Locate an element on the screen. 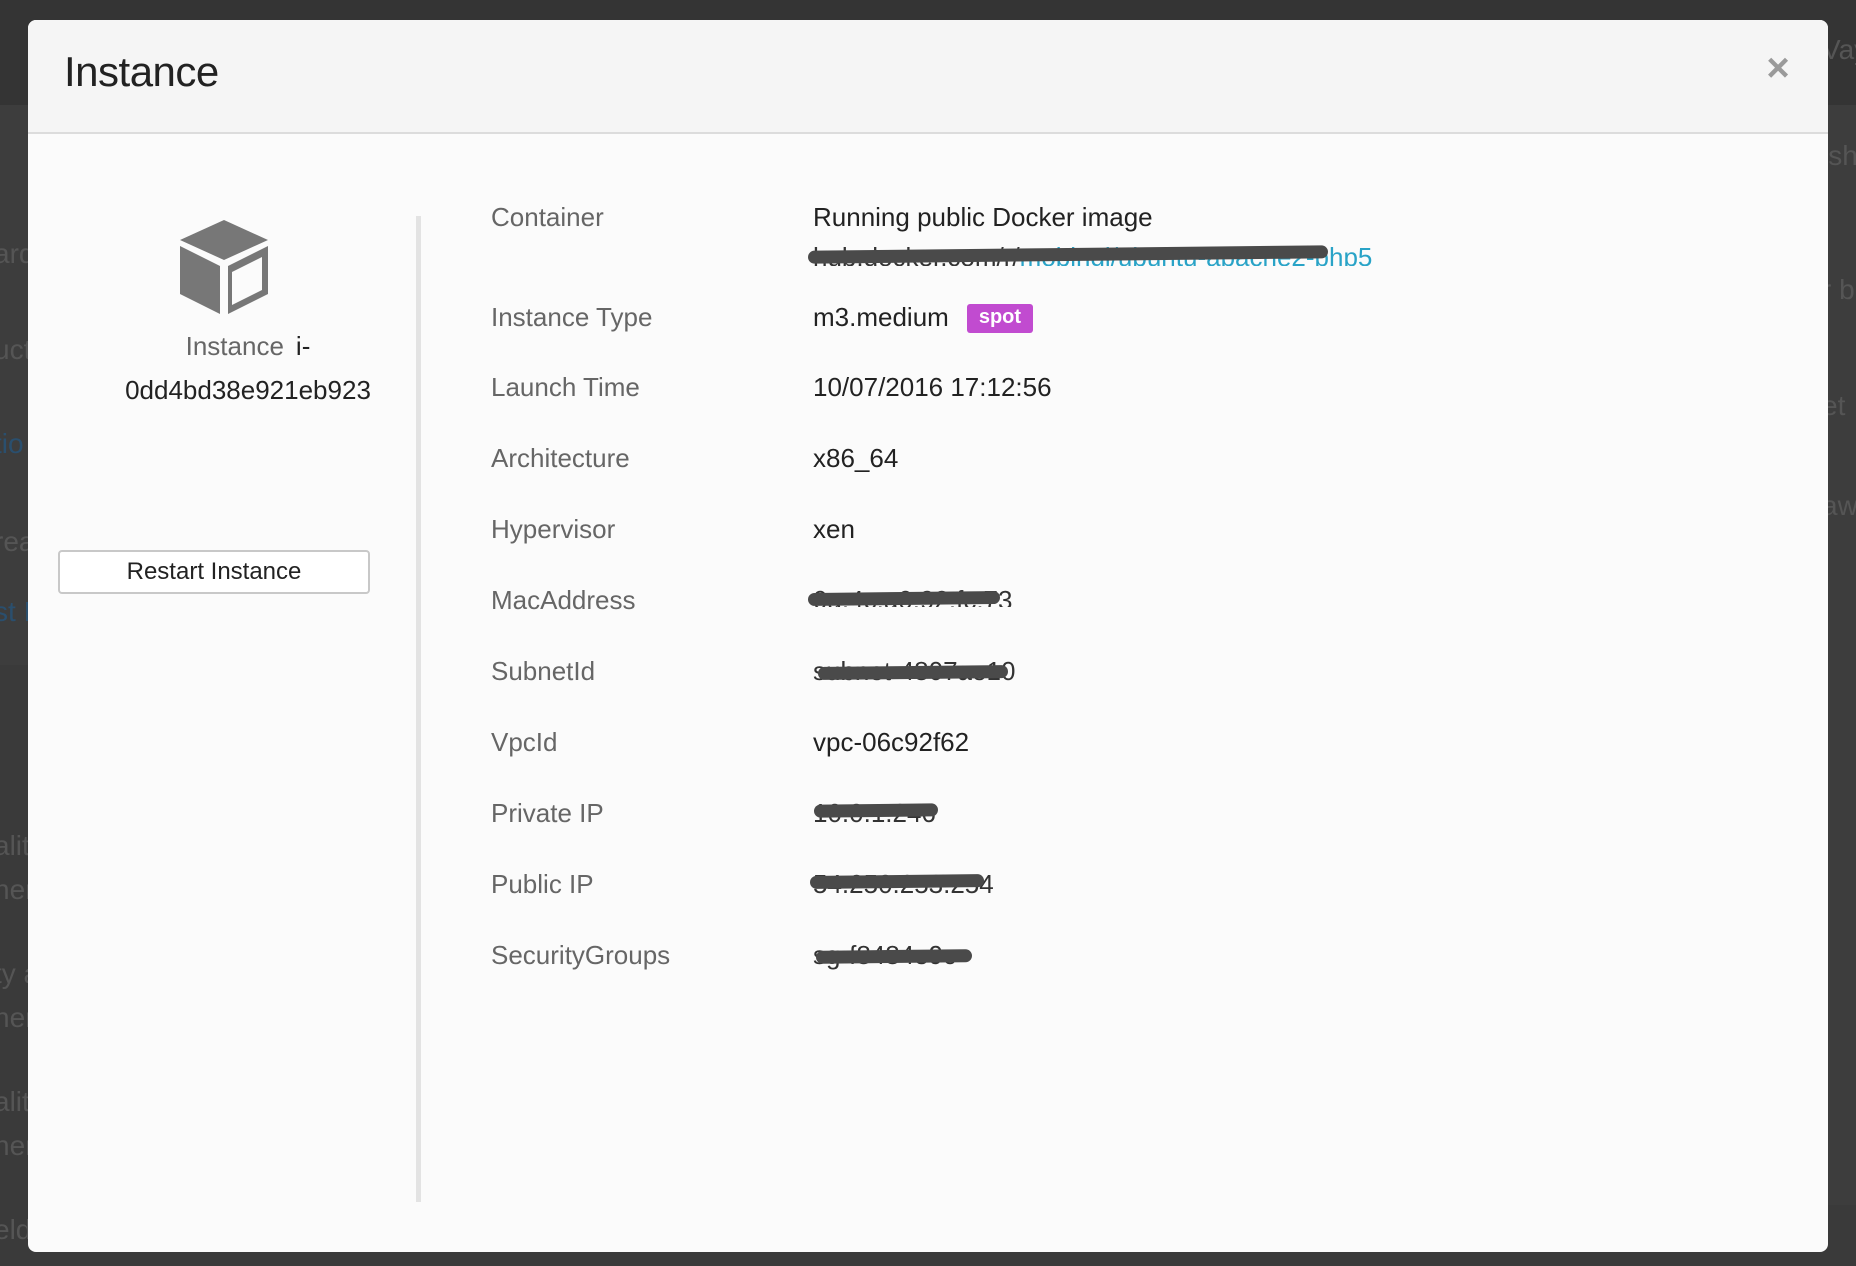  background-right-panel is located at coordinates (1841, 655).